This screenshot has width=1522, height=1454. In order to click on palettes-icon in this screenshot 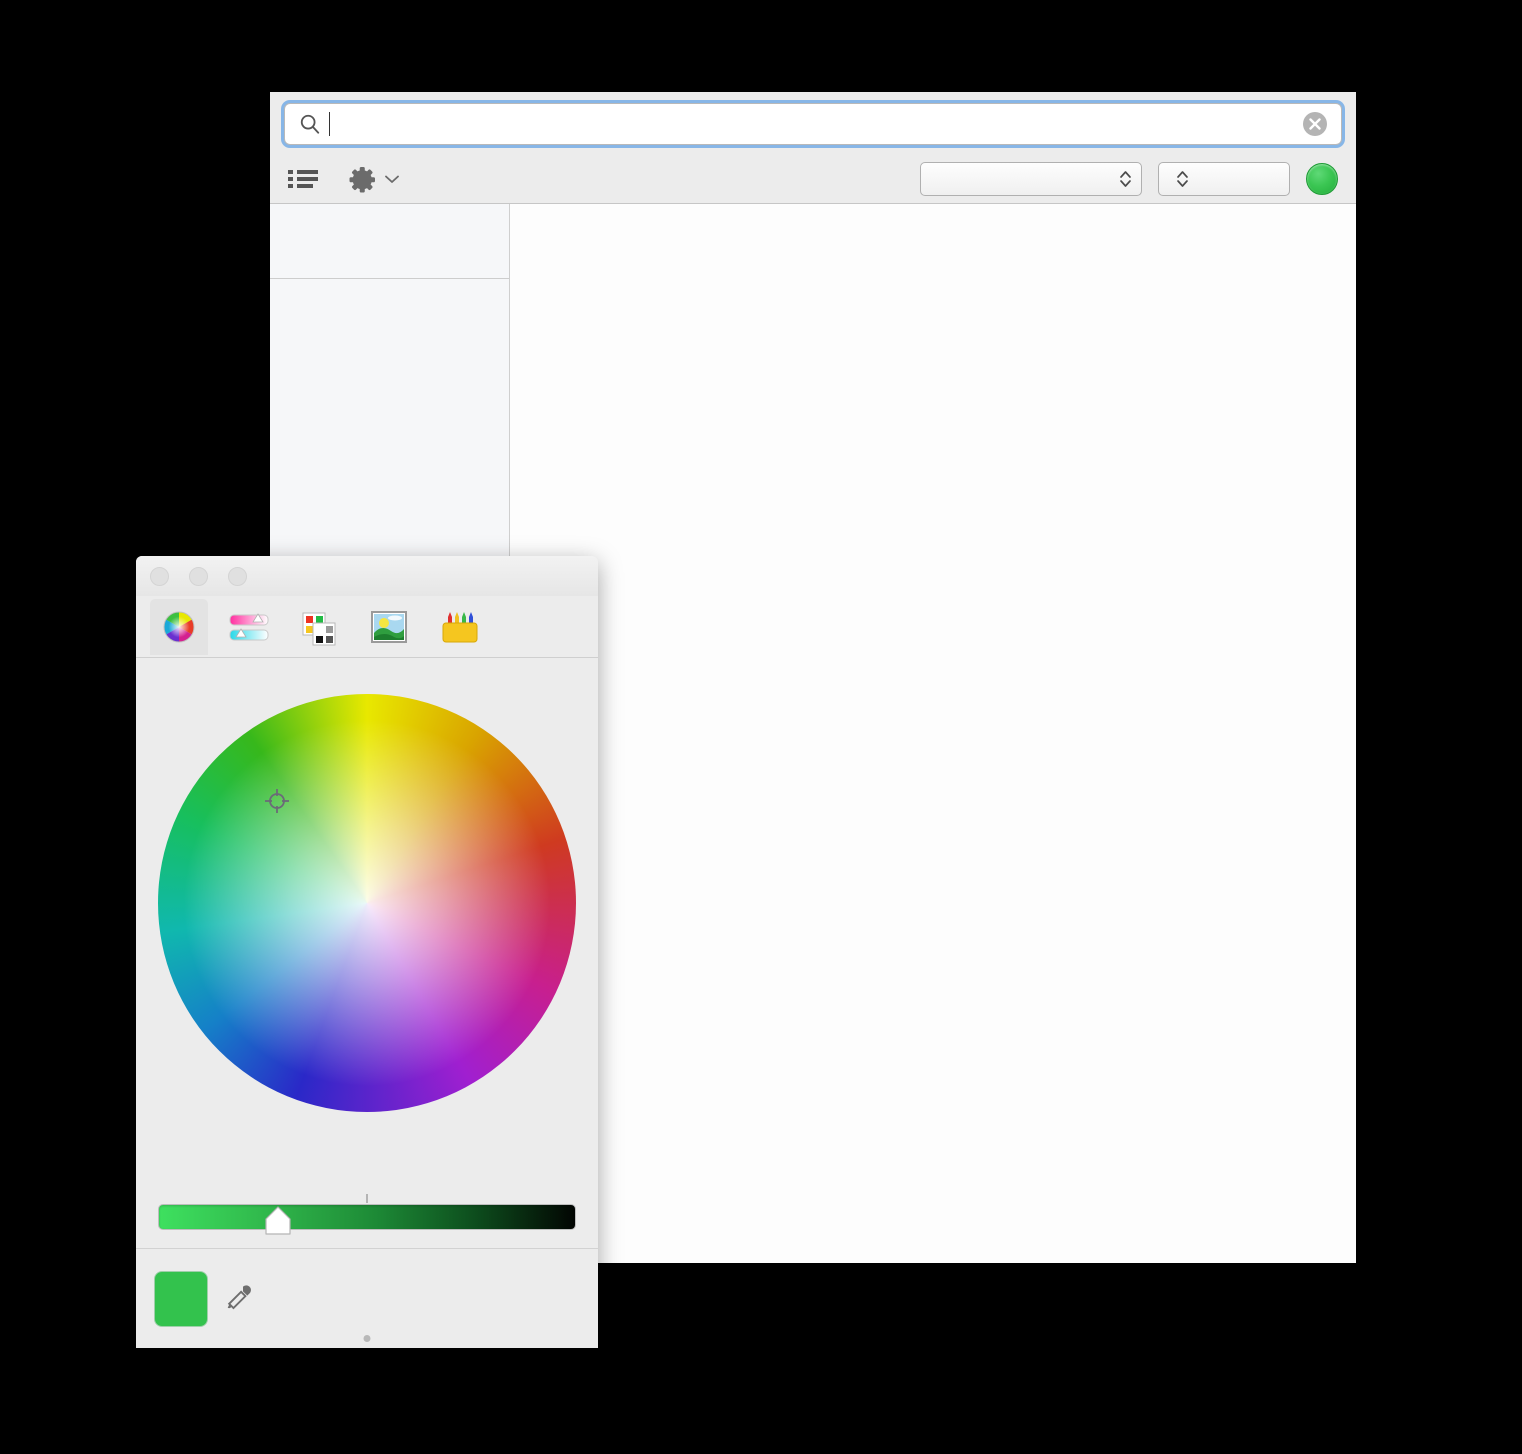, I will do `click(319, 628)`.